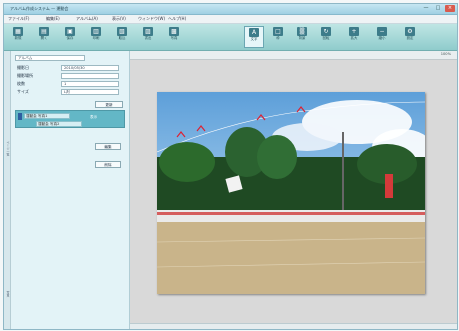 Image resolution: width=459 pixels, height=331 pixels. Describe the element at coordinates (23, 91) in the screenshot. I see `size-label: サイズ` at that location.